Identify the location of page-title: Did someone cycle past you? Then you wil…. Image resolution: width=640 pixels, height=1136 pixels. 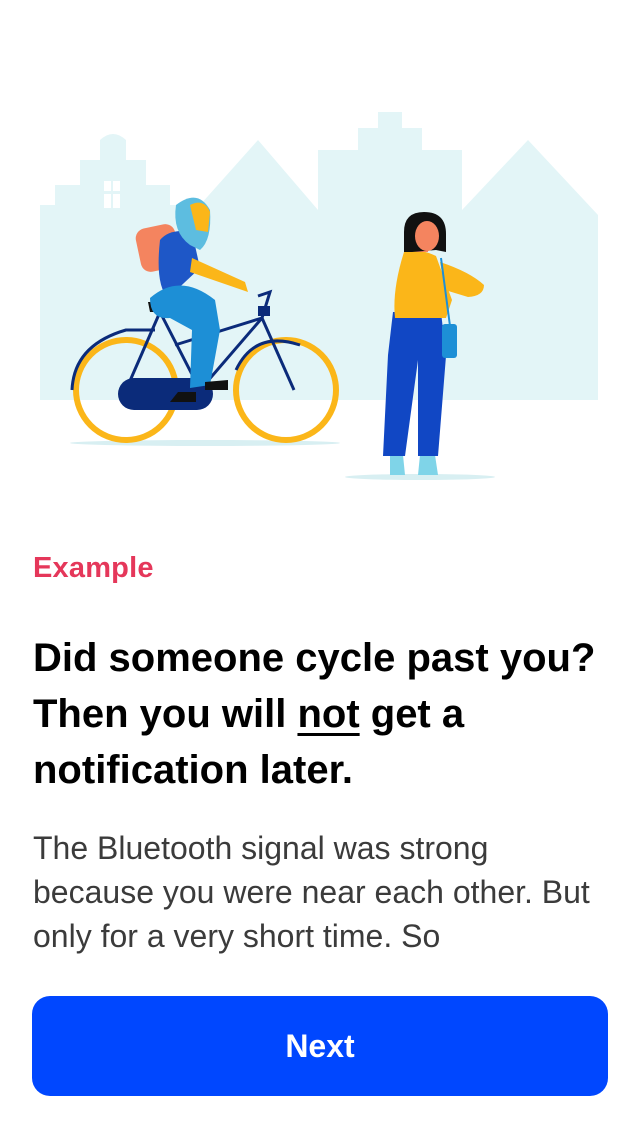
(323, 714).